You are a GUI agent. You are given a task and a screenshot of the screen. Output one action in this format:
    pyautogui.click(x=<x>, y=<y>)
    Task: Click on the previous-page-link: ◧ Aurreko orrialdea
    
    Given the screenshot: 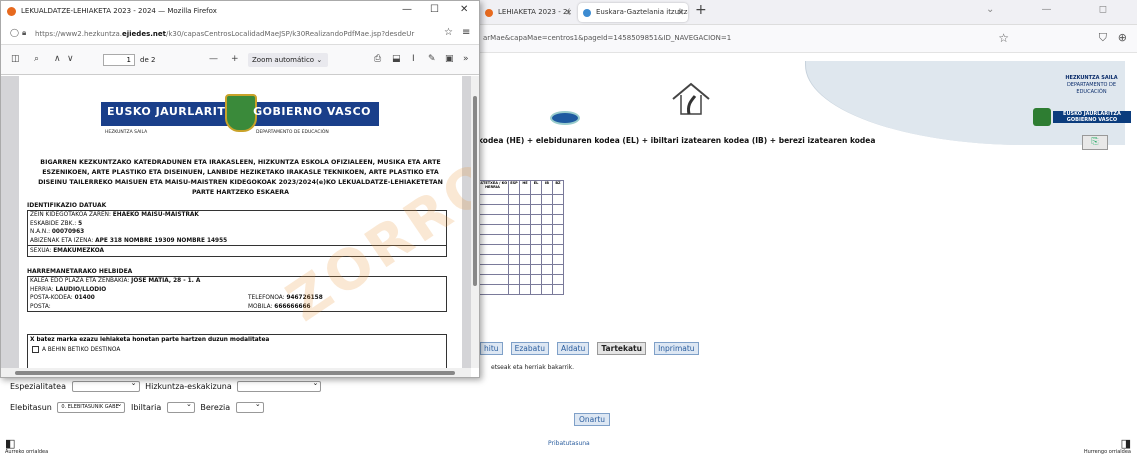 What is the action you would take?
    pyautogui.click(x=26, y=446)
    